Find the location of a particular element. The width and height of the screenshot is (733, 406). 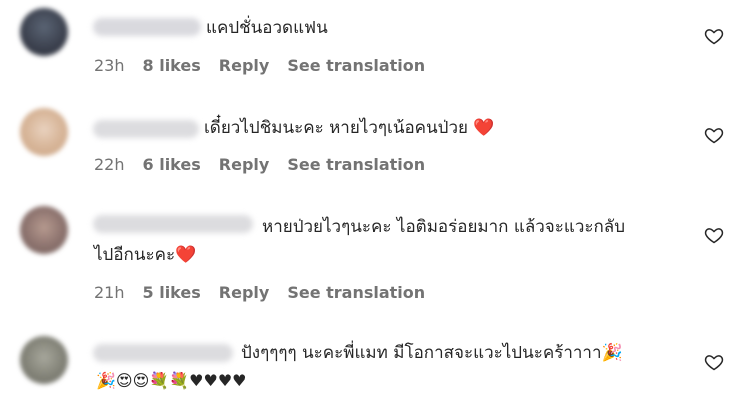

comment-meta: 23h 8 likes Reply See translation is located at coordinates (268, 65).